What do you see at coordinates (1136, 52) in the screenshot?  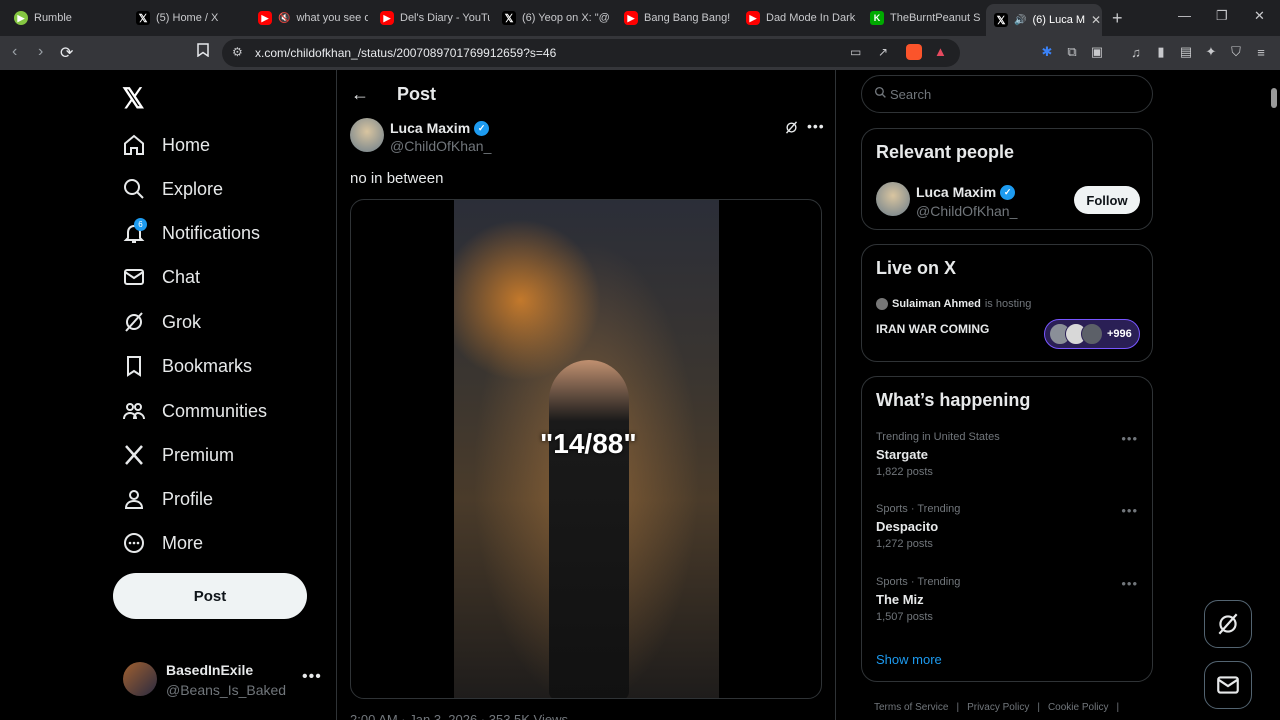 I see `media-control-icon: ♫` at bounding box center [1136, 52].